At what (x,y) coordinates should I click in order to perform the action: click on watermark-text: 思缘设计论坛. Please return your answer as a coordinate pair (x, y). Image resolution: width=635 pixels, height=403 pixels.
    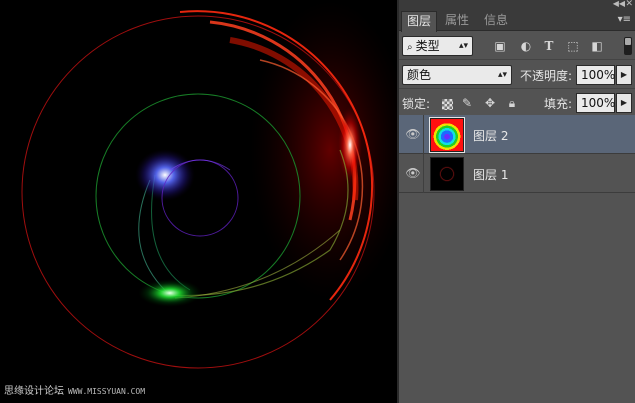
    Looking at the image, I should click on (34, 391).